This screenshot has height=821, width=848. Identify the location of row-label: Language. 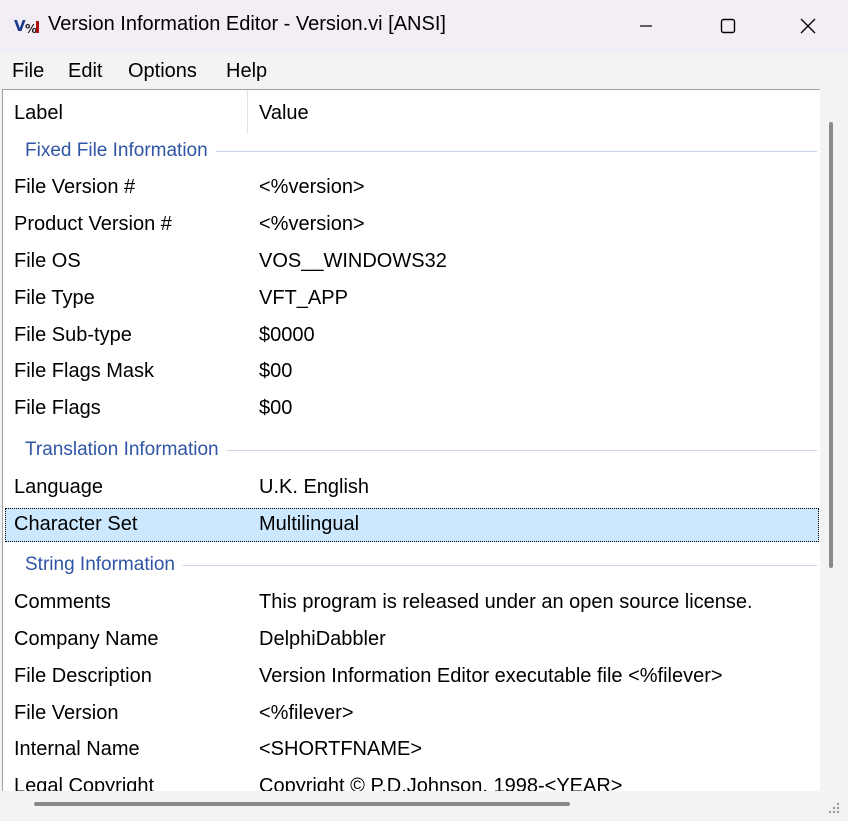
(58, 487).